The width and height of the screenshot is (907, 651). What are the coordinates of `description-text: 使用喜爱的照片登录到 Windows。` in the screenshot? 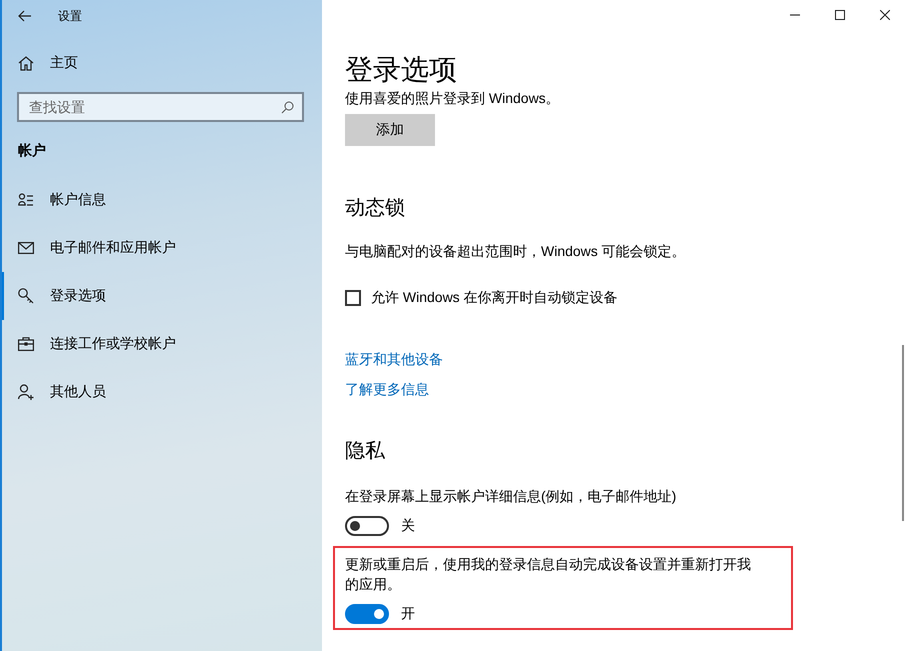 It's located at (453, 98).